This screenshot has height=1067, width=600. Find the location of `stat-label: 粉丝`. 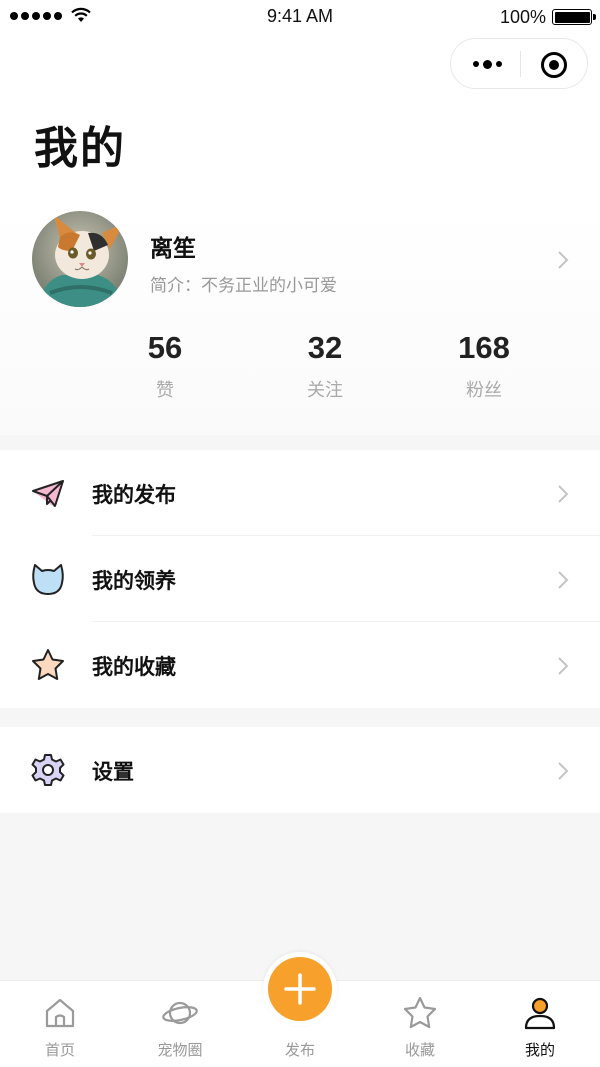

stat-label: 粉丝 is located at coordinates (484, 390).